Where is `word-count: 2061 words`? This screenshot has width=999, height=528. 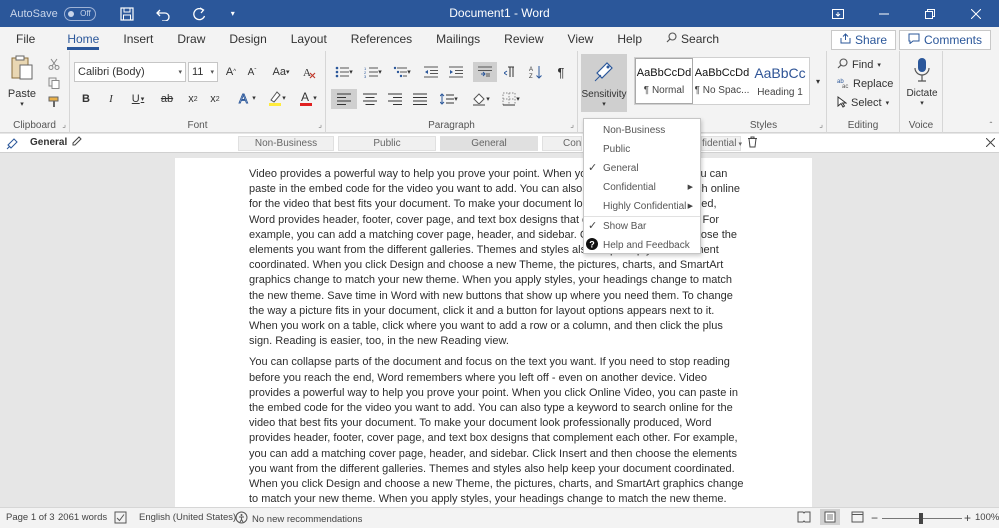
word-count: 2061 words is located at coordinates (82, 517).